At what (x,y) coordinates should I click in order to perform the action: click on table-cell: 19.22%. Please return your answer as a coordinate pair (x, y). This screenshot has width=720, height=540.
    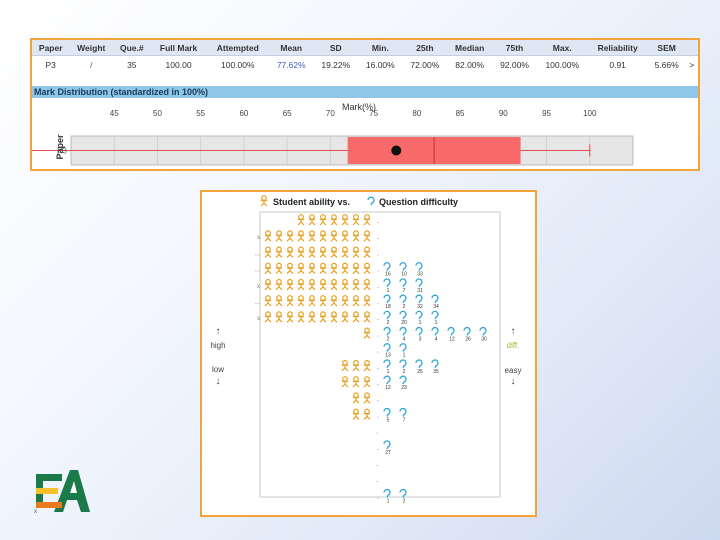
    Looking at the image, I should click on (336, 64).